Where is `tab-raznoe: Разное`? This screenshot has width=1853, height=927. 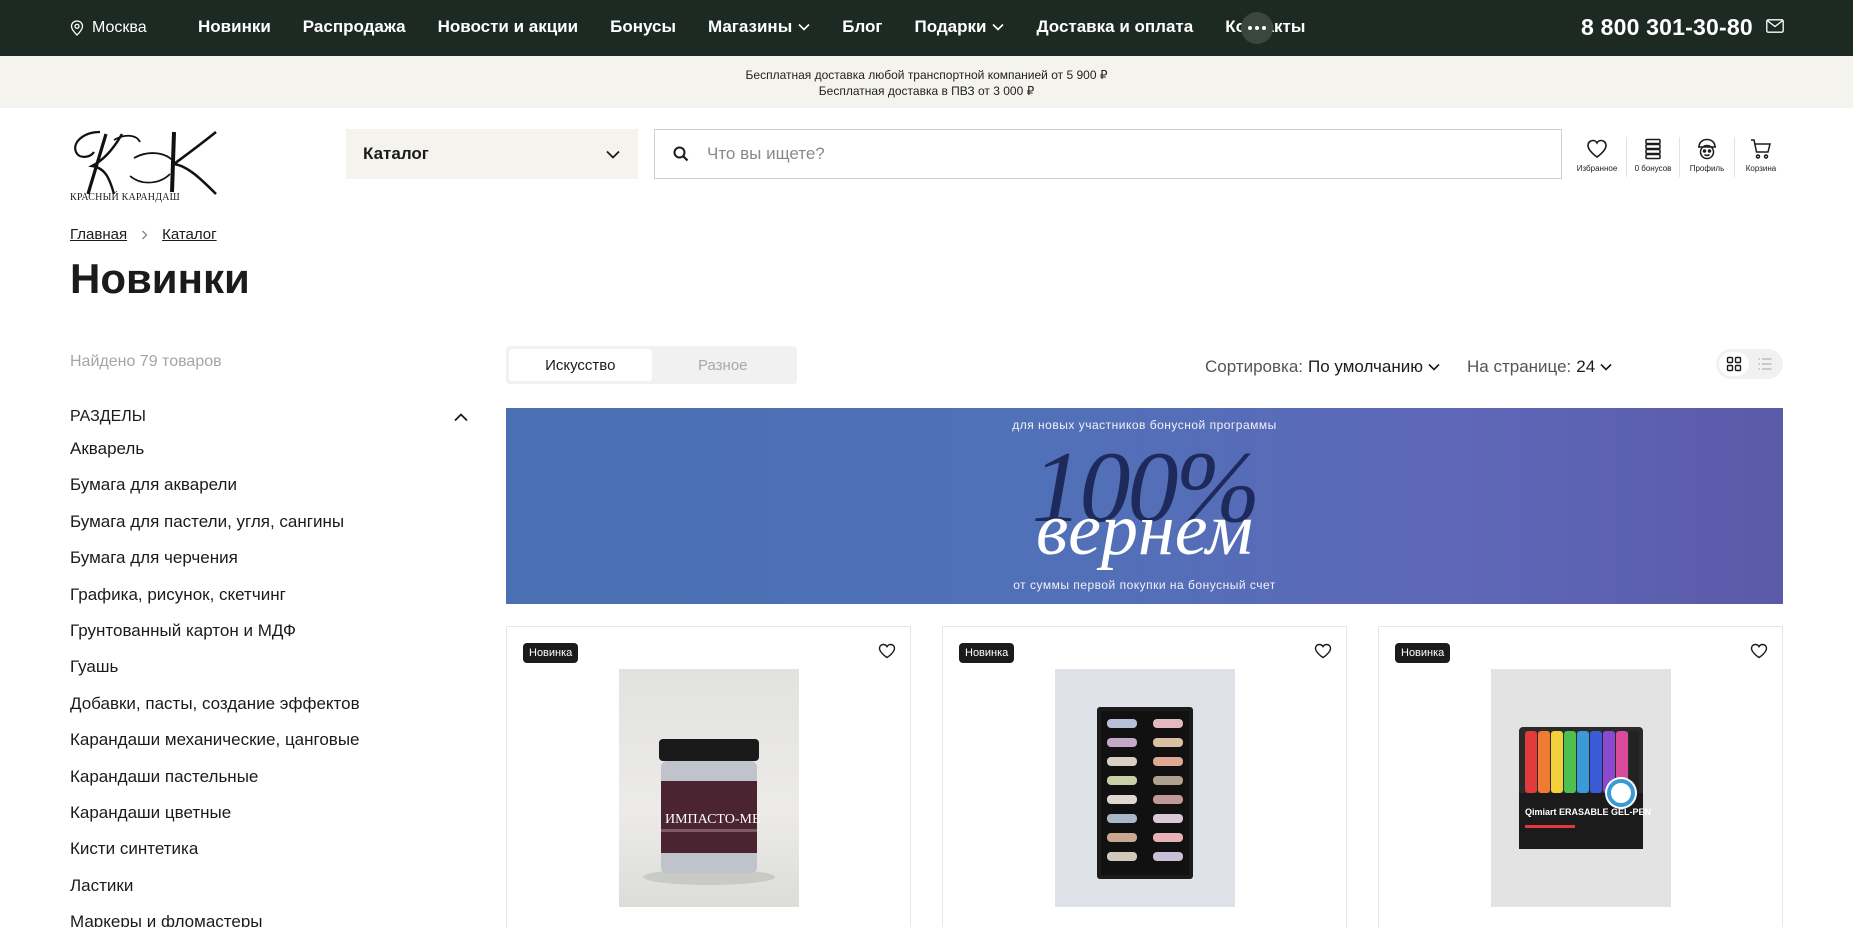 tab-raznoe: Разное is located at coordinates (723, 365).